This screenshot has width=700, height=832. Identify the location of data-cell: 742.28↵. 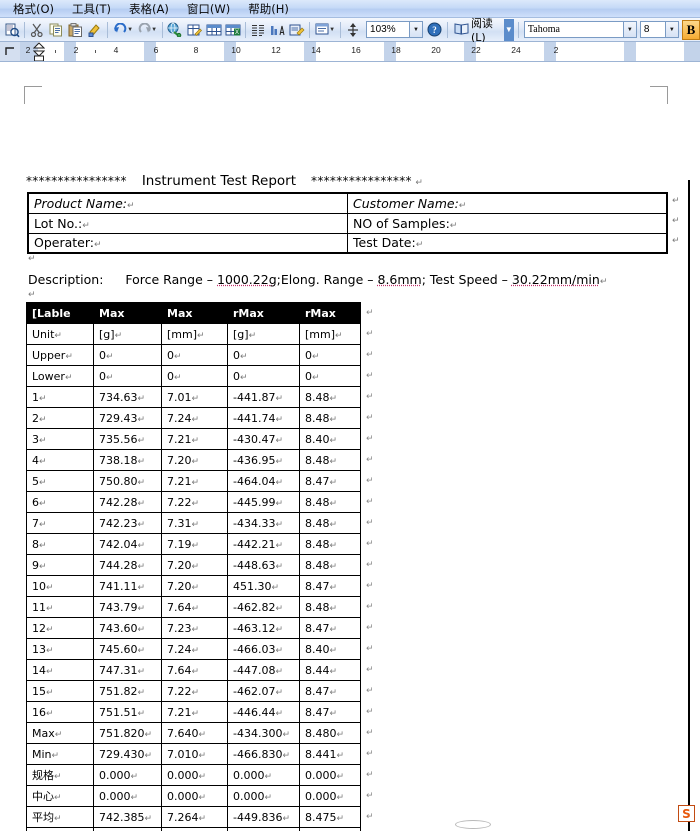
(127, 502).